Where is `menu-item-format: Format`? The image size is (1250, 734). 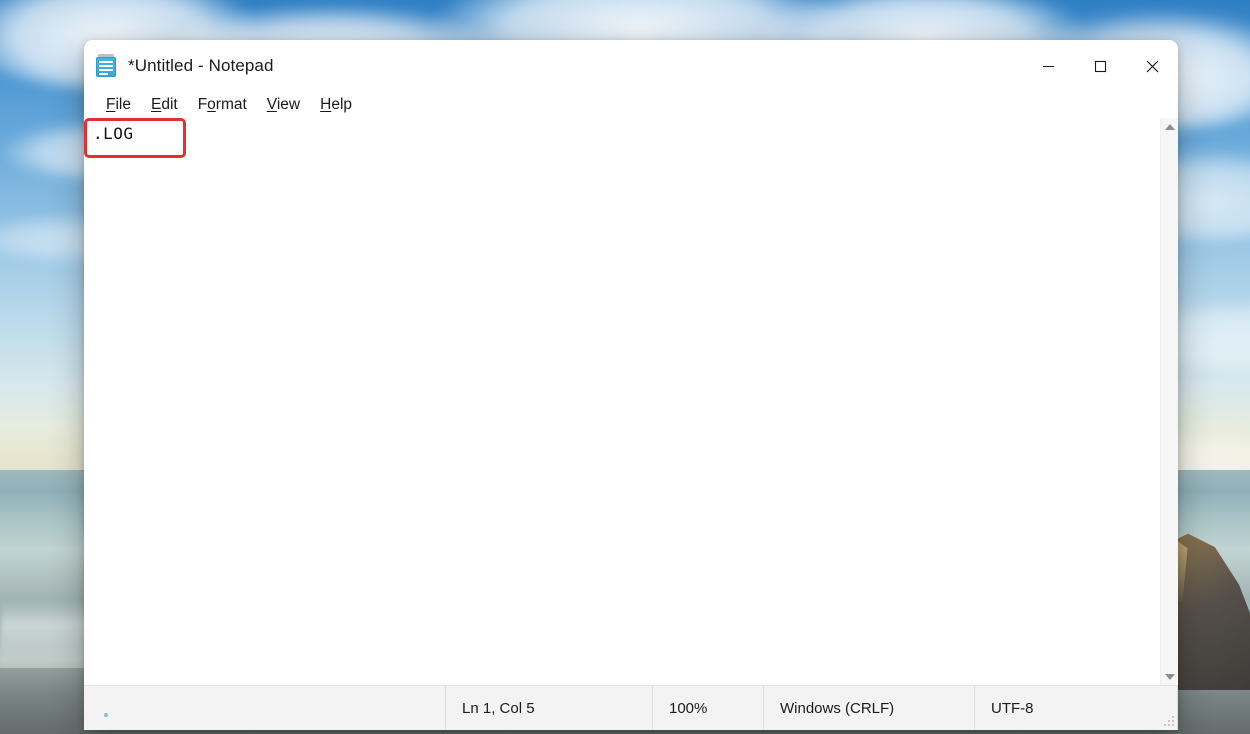
menu-item-format: Format is located at coordinates (222, 105).